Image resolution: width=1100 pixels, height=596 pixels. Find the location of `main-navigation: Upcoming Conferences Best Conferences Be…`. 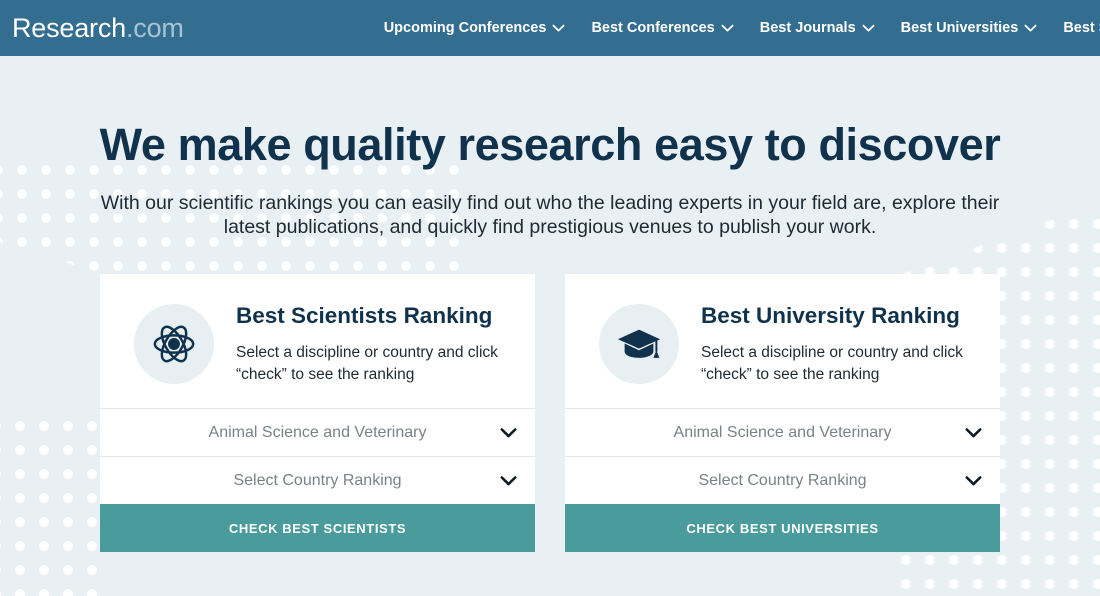

main-navigation: Upcoming Conferences Best Conferences Be… is located at coordinates (742, 28).